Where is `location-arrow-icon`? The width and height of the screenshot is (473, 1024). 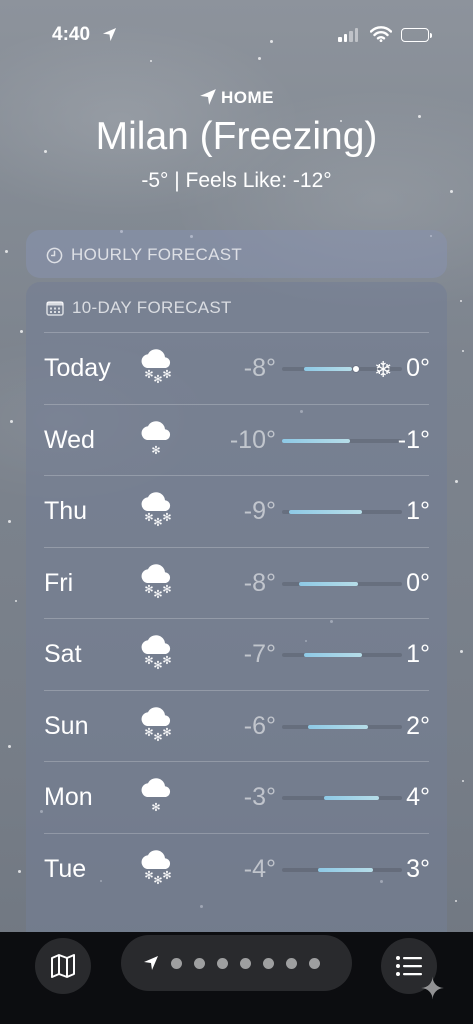 location-arrow-icon is located at coordinates (208, 97).